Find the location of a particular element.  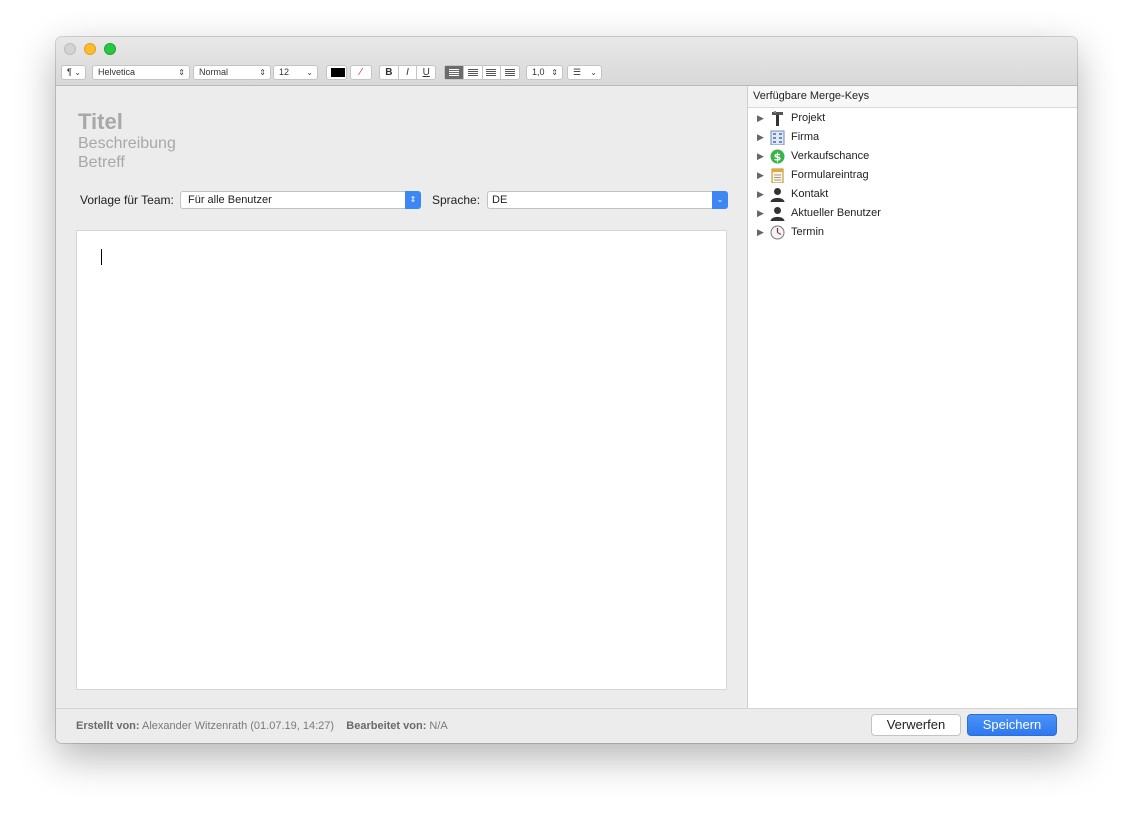

text-caret is located at coordinates (101, 257).